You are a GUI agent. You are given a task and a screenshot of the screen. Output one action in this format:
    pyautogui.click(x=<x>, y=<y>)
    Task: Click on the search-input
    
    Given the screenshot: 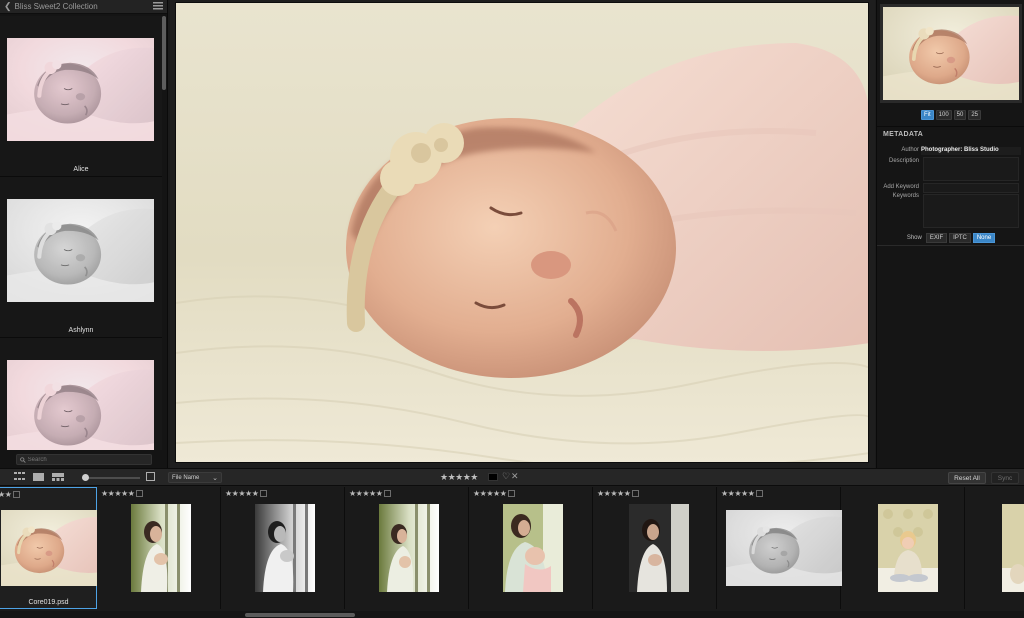 What is the action you would take?
    pyautogui.click(x=87, y=459)
    